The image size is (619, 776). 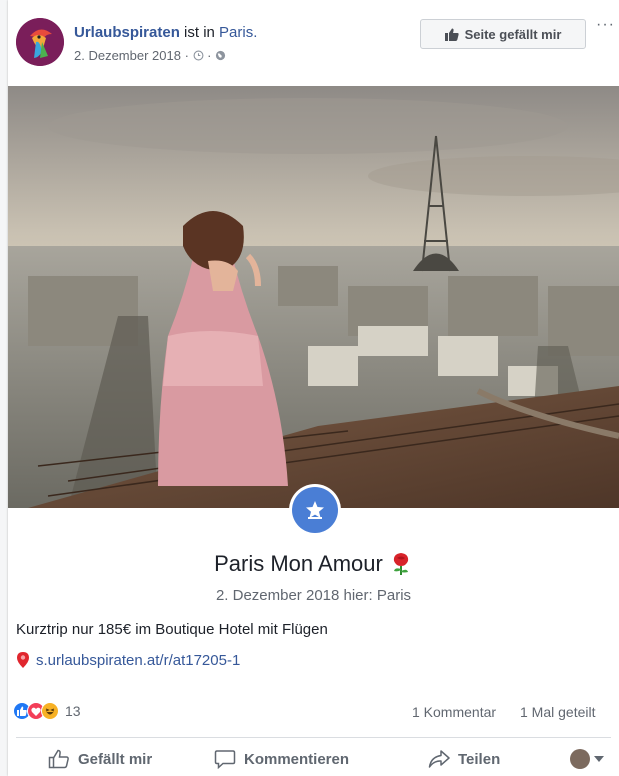 I want to click on like-page-button: Seite gefällt mir, so click(x=503, y=34).